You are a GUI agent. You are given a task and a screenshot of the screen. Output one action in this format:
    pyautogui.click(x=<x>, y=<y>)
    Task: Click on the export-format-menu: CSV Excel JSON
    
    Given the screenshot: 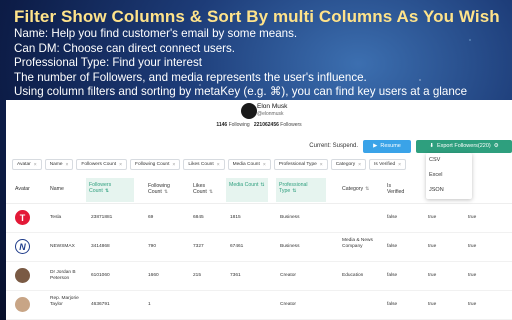 What is the action you would take?
    pyautogui.click(x=449, y=176)
    